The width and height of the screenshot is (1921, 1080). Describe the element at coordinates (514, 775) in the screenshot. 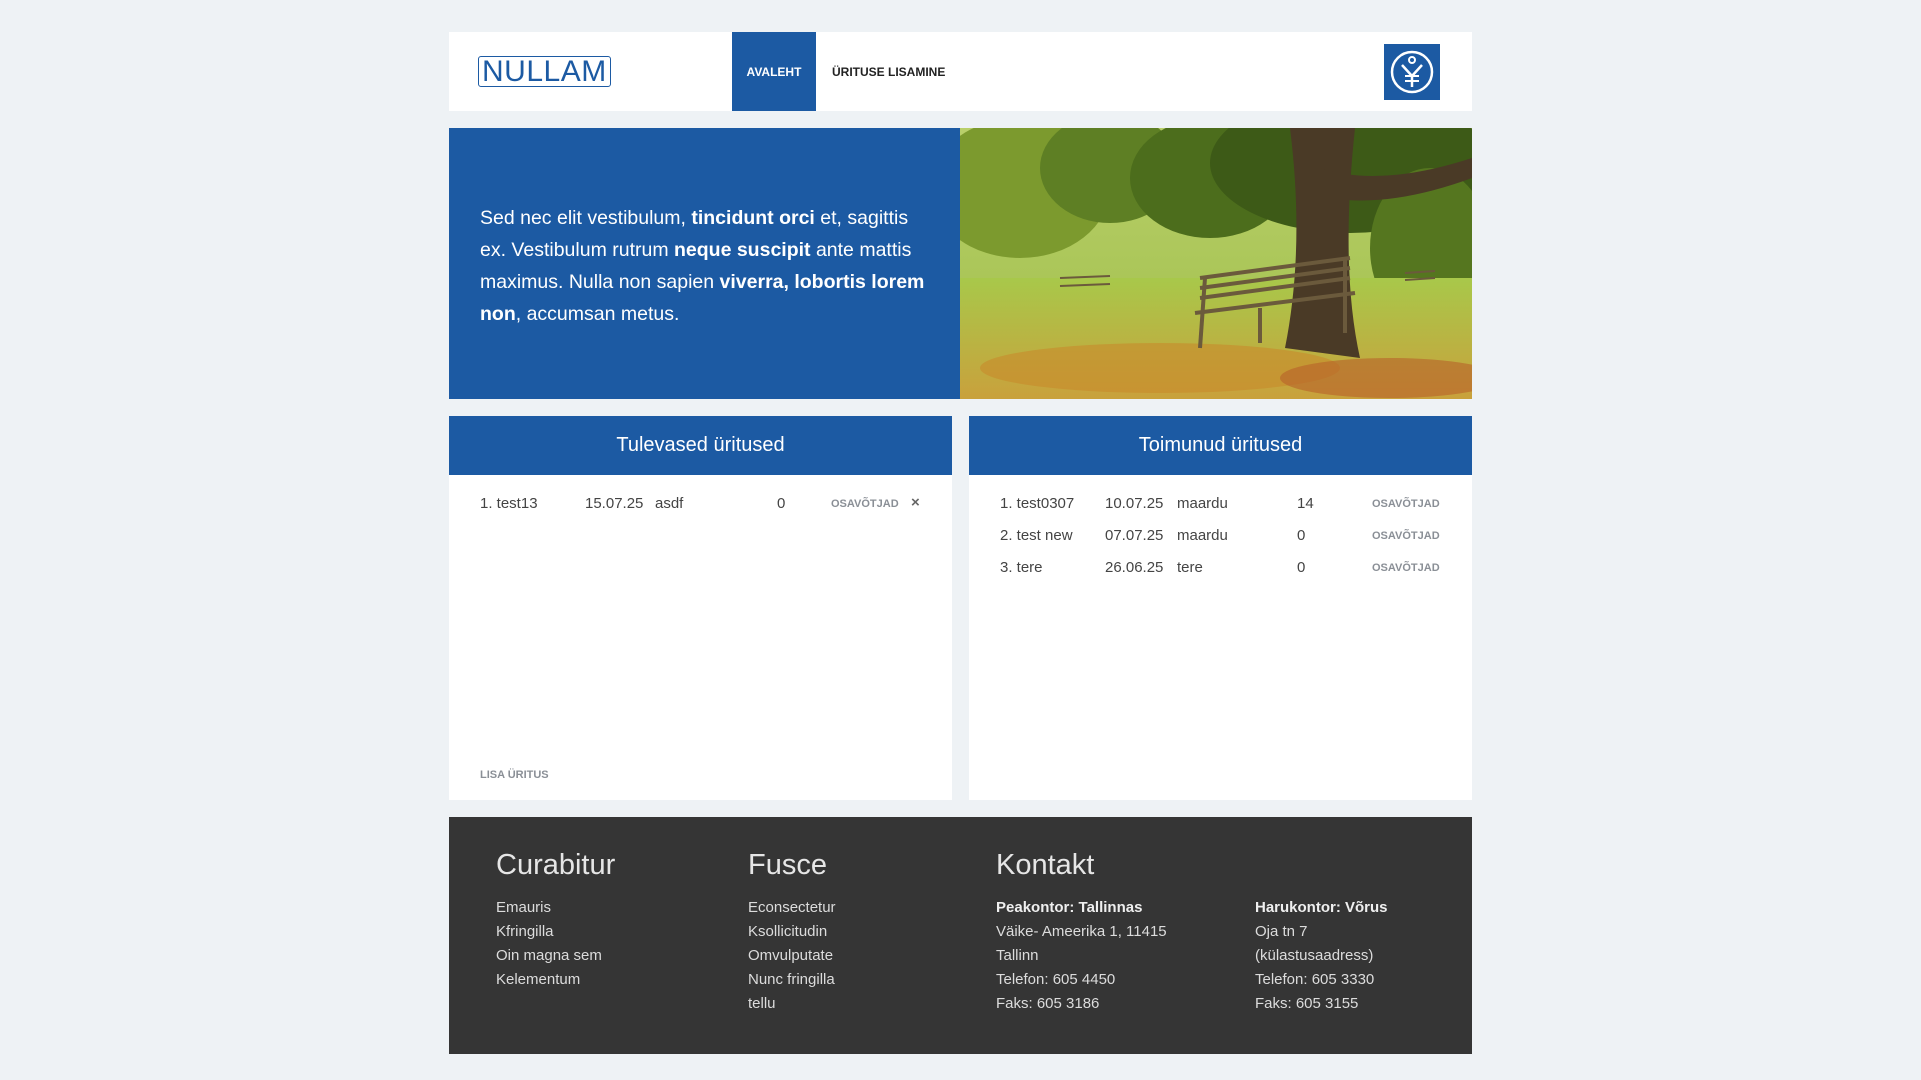

I see `add-event-link: LISA ÜRITUS` at that location.